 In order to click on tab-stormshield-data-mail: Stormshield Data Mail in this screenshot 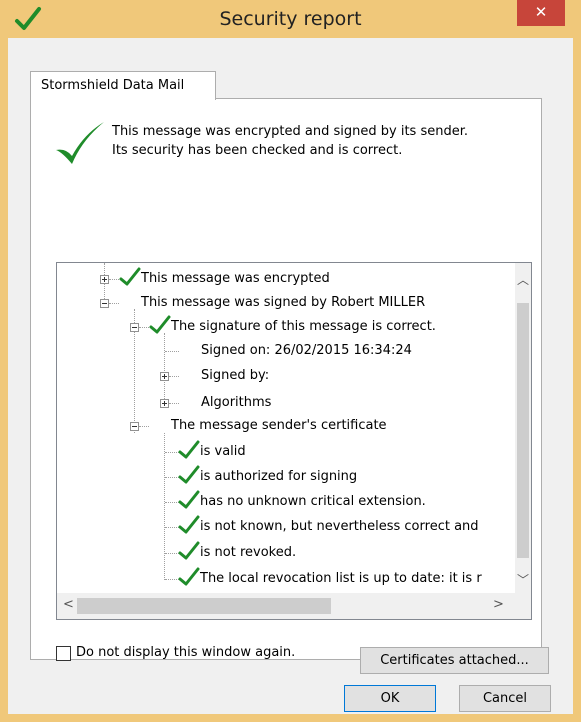, I will do `click(123, 85)`.